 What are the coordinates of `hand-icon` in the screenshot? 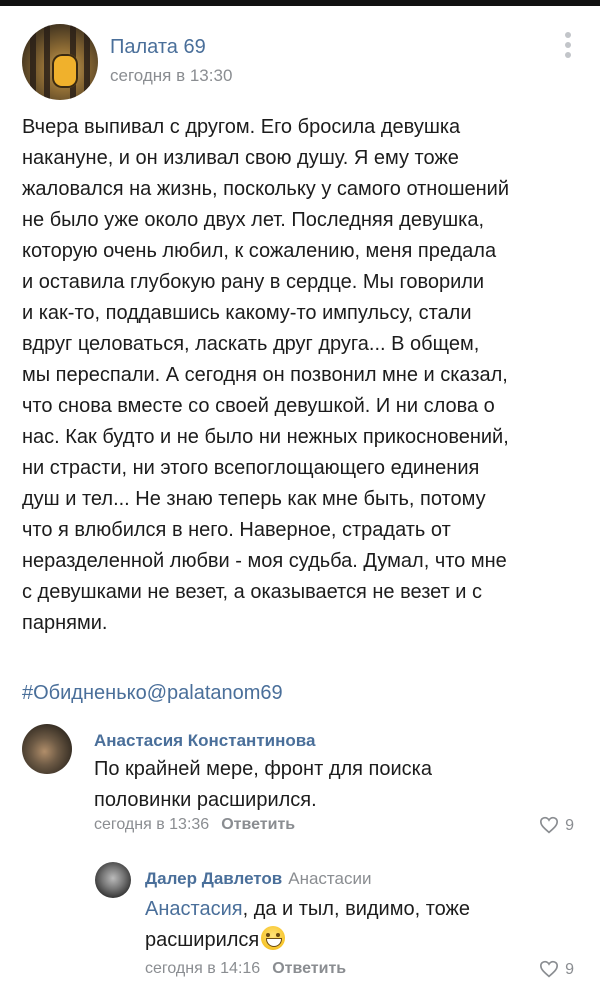 It's located at (65, 71).